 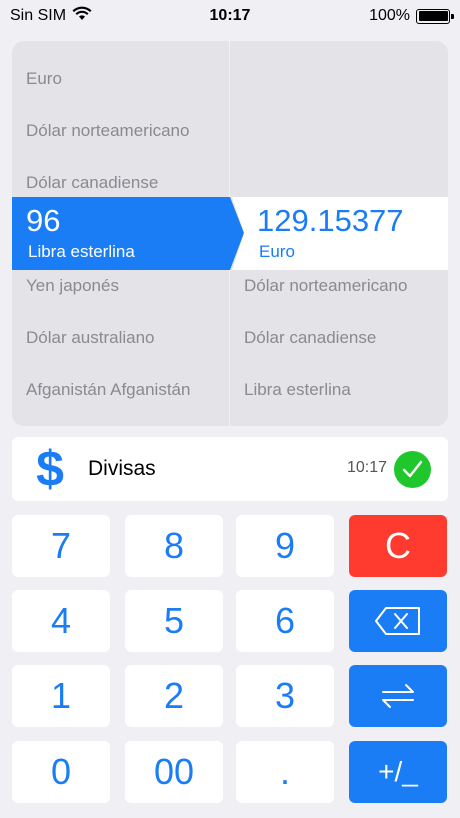 I want to click on key-6: 6, so click(x=285, y=621).